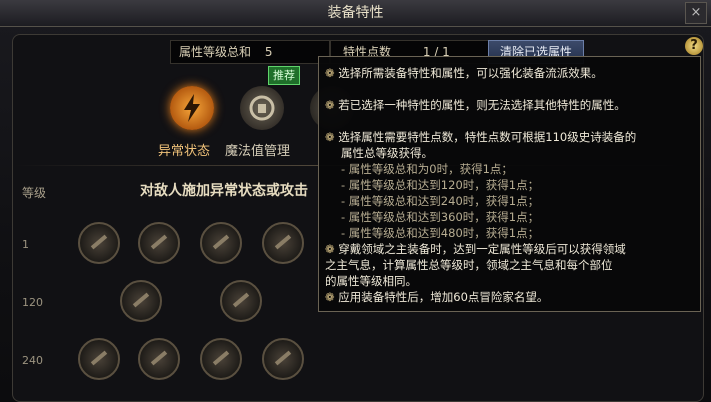 This screenshot has height=402, width=711. What do you see at coordinates (387, 153) in the screenshot?
I see `tooltip-line: 属性总等级获得。` at bounding box center [387, 153].